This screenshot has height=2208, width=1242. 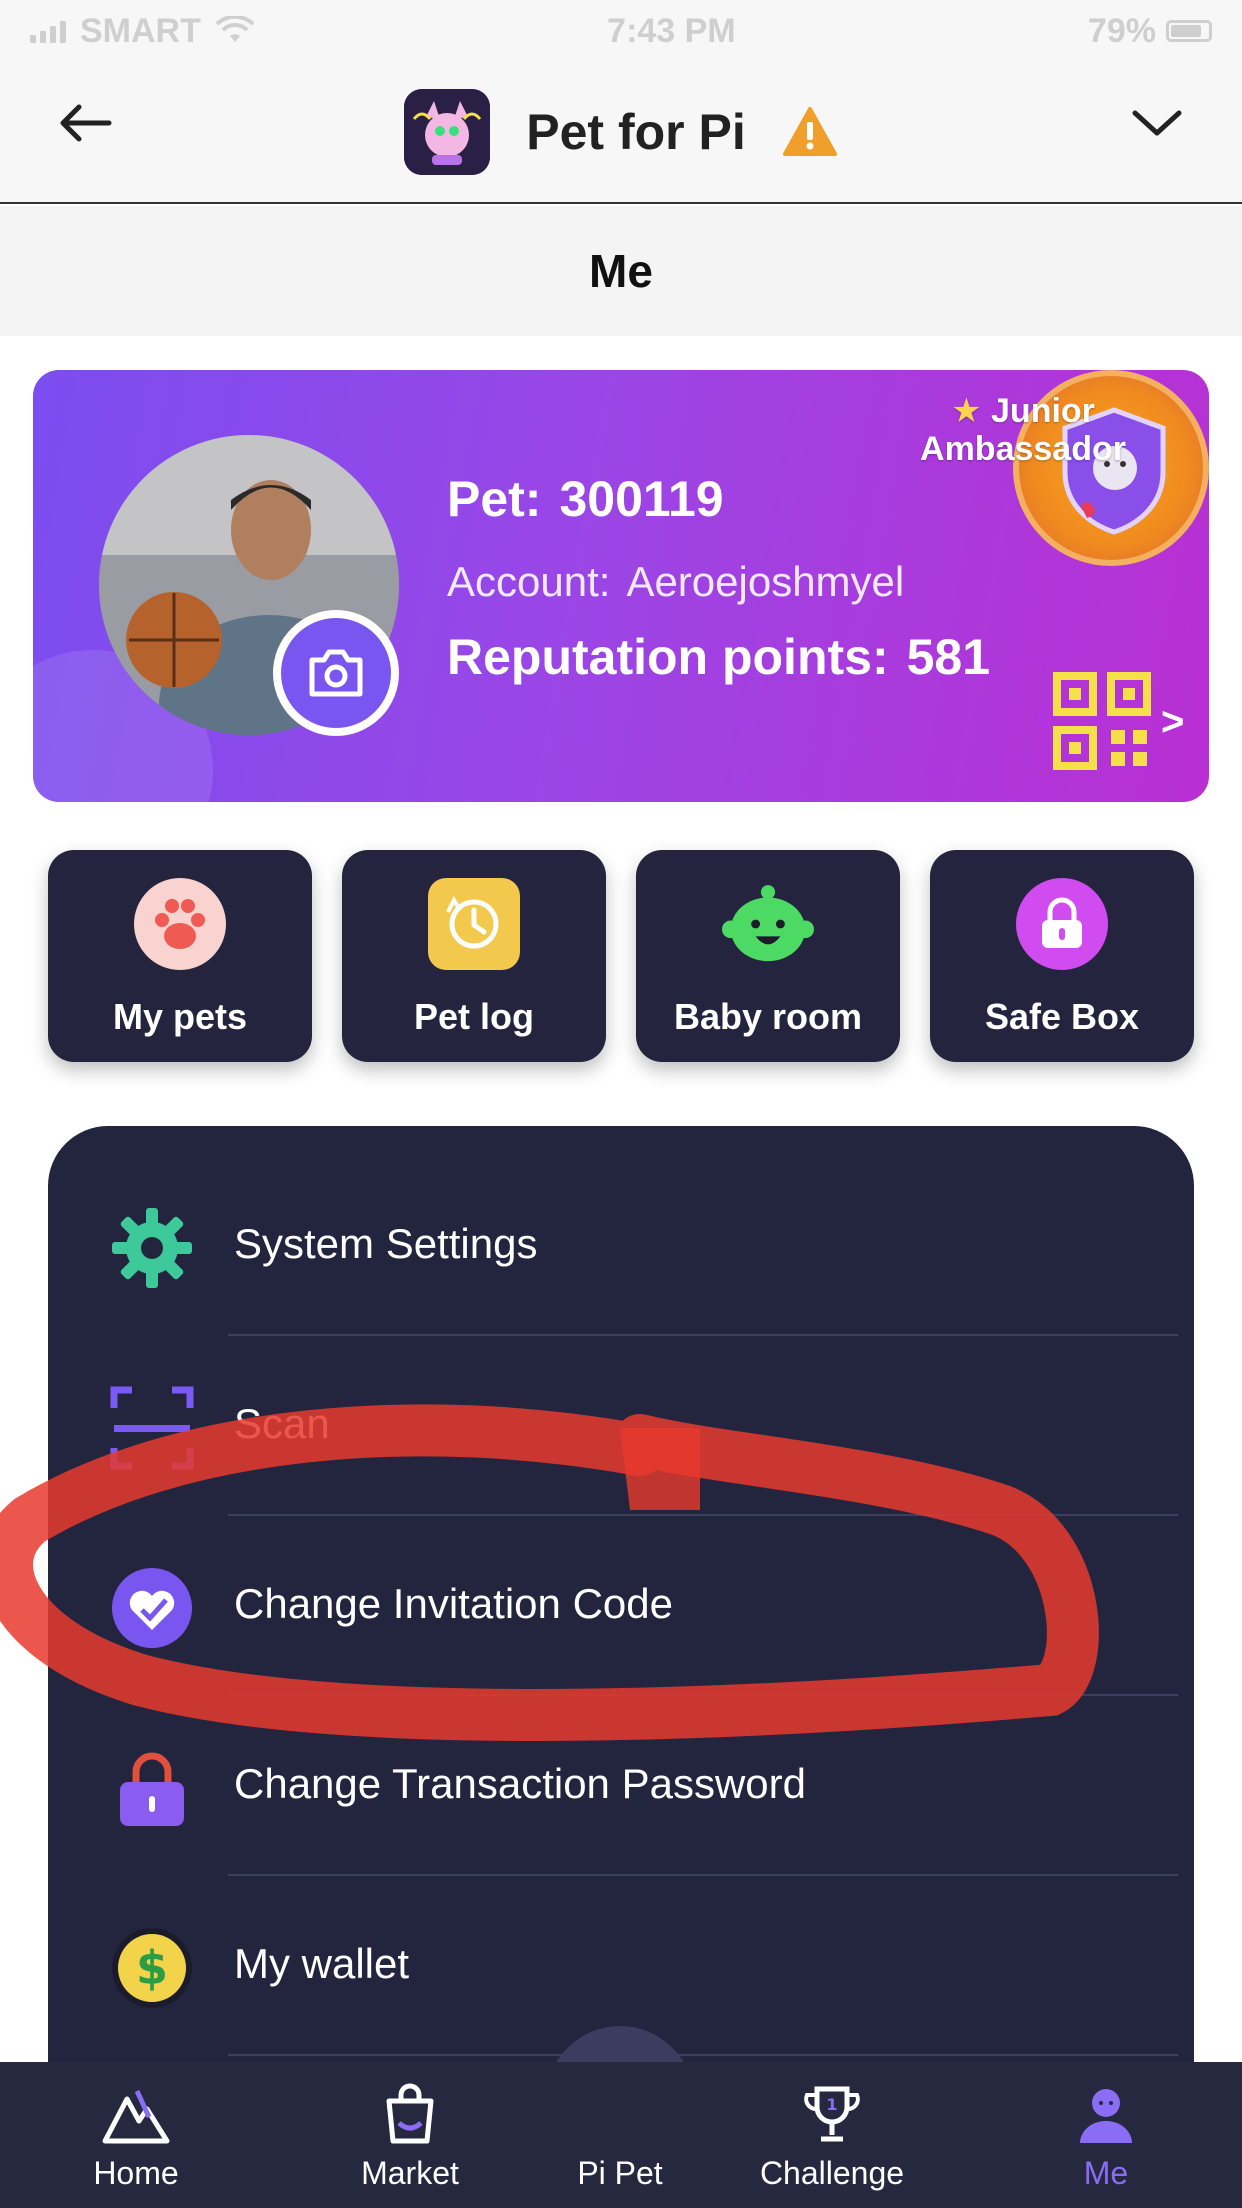 I want to click on app-header: Pet for Pi, so click(x=621, y=133).